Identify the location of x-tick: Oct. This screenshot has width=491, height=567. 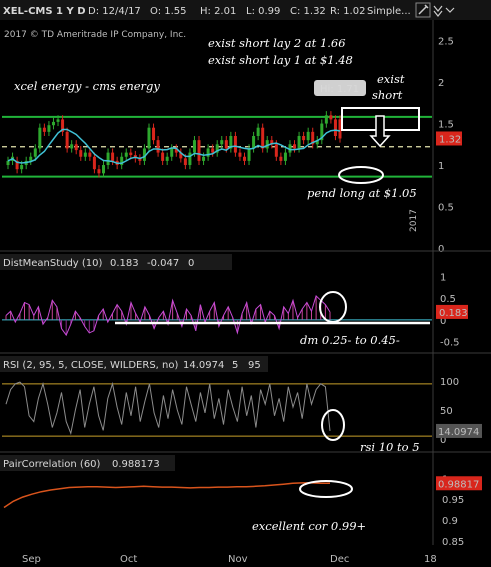
(128, 559).